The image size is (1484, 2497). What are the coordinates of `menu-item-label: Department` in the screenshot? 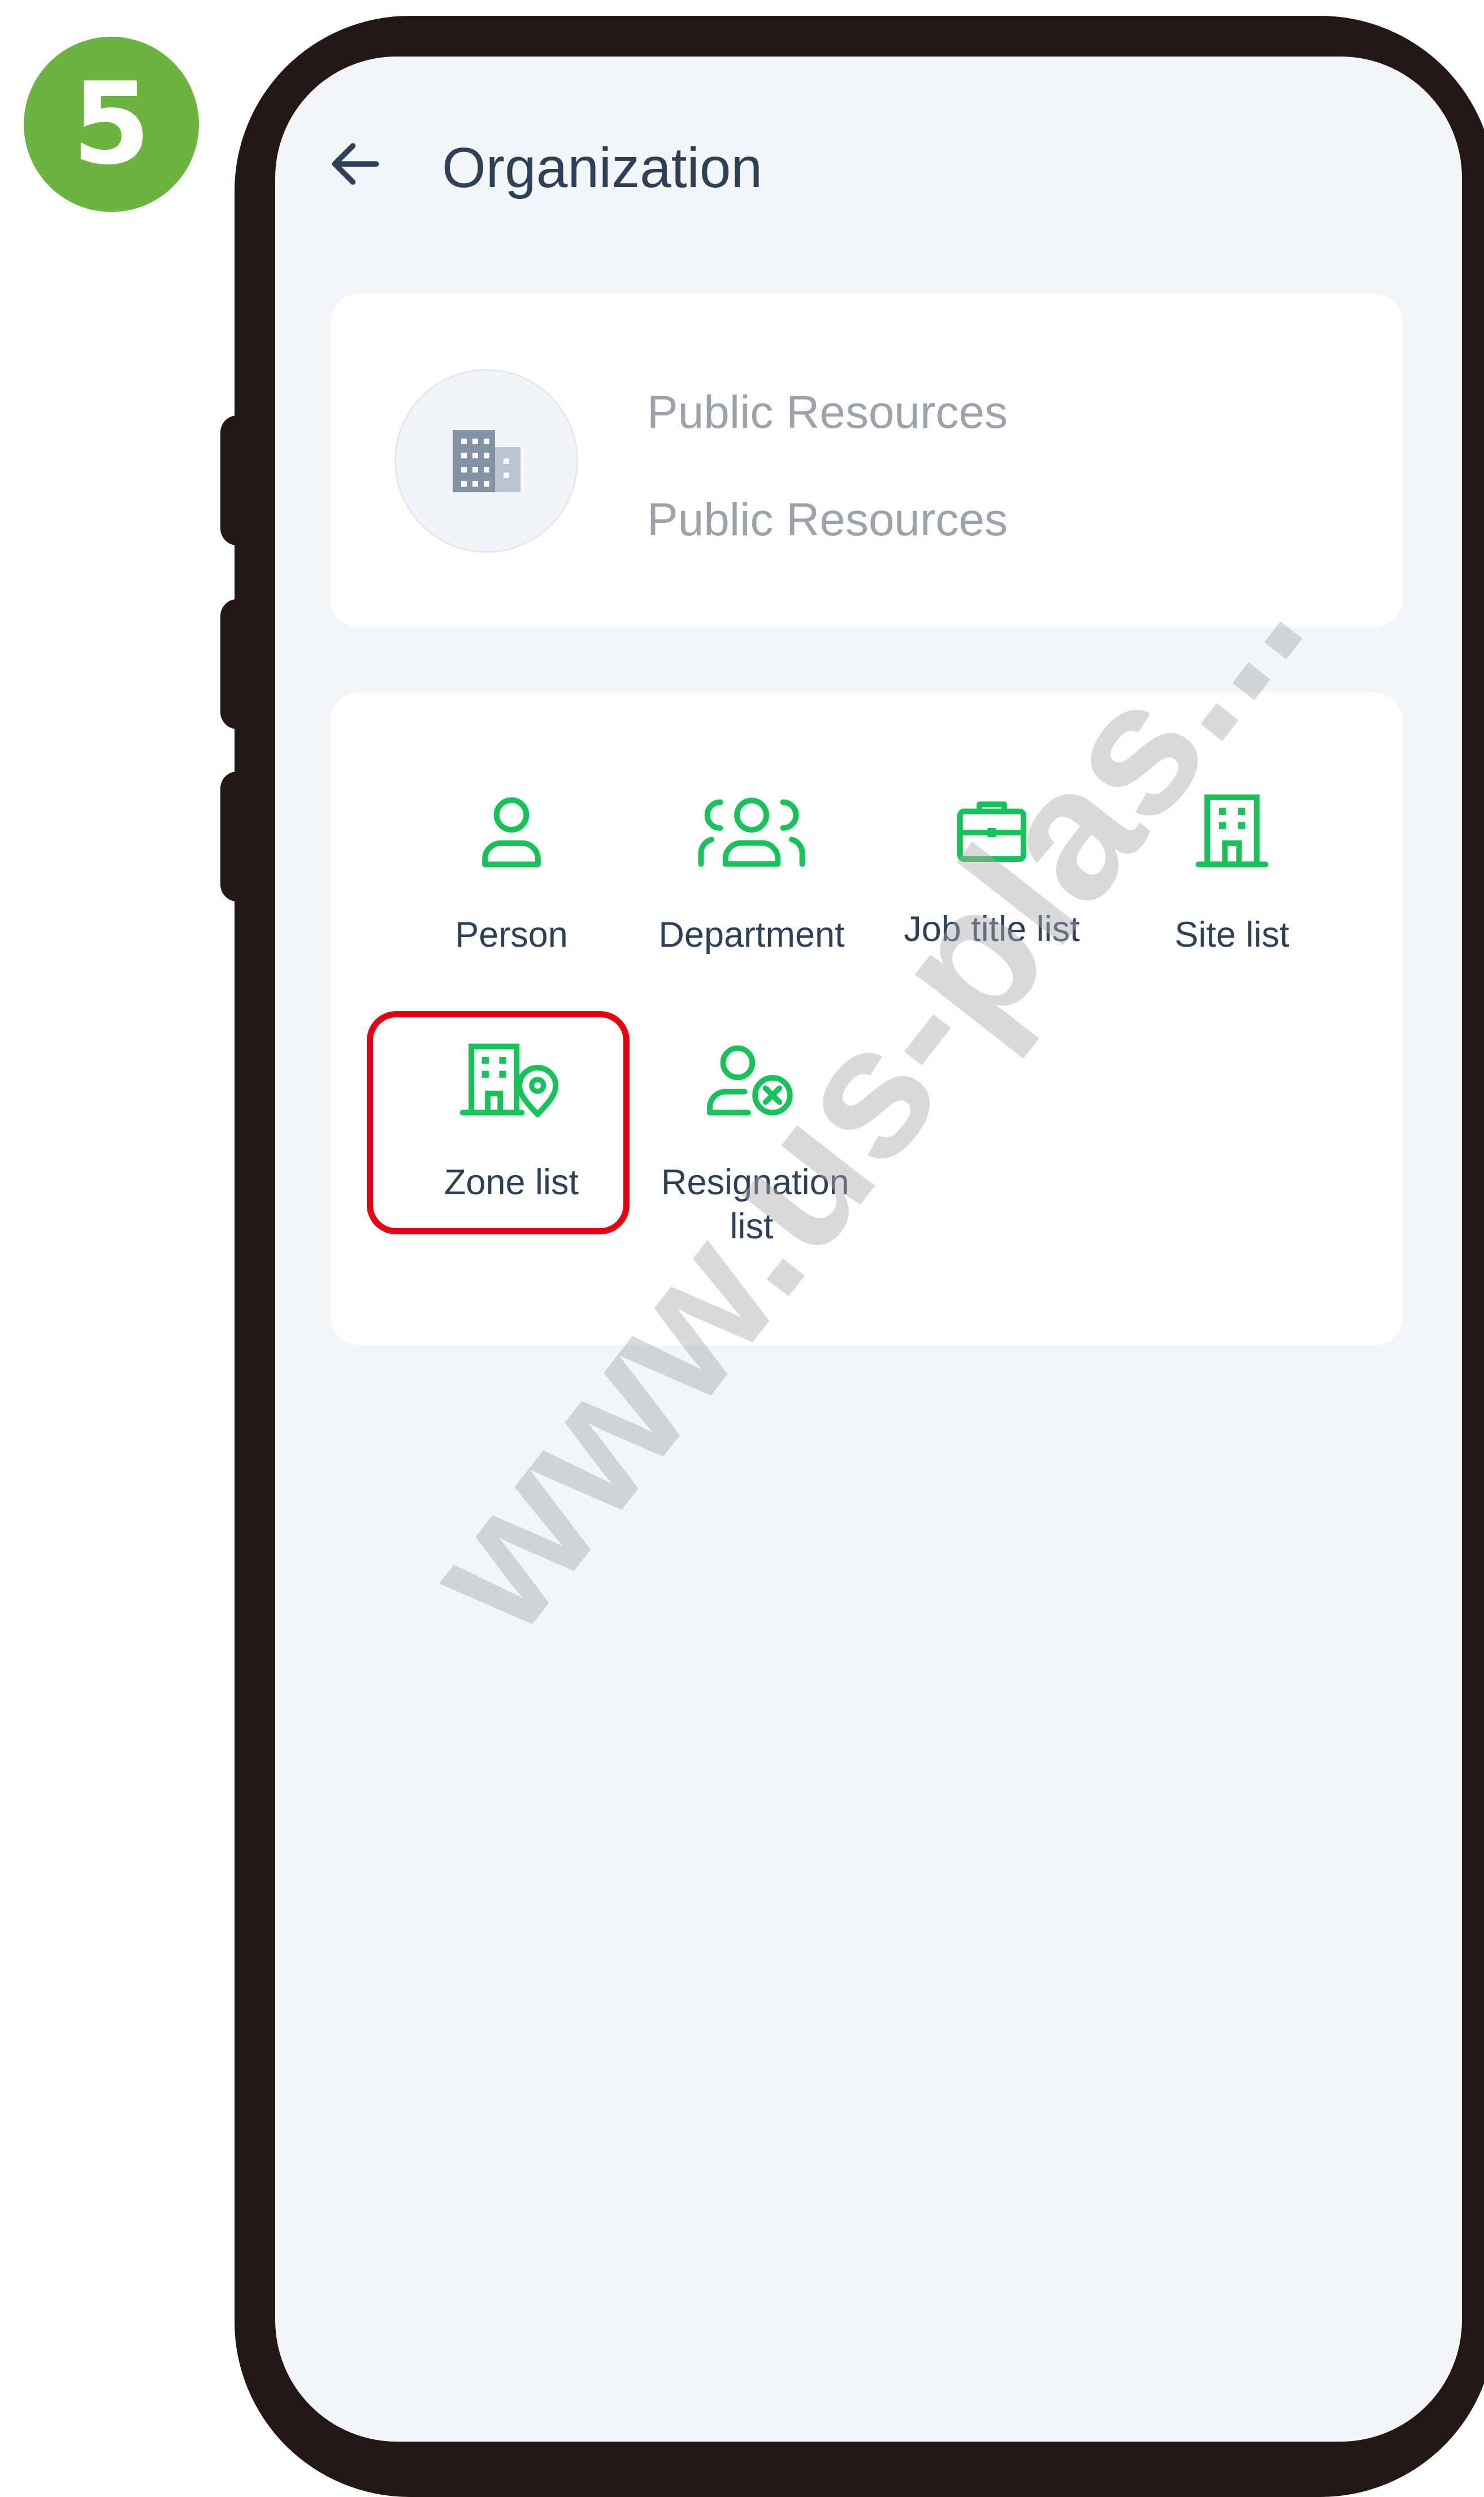 It's located at (752, 935).